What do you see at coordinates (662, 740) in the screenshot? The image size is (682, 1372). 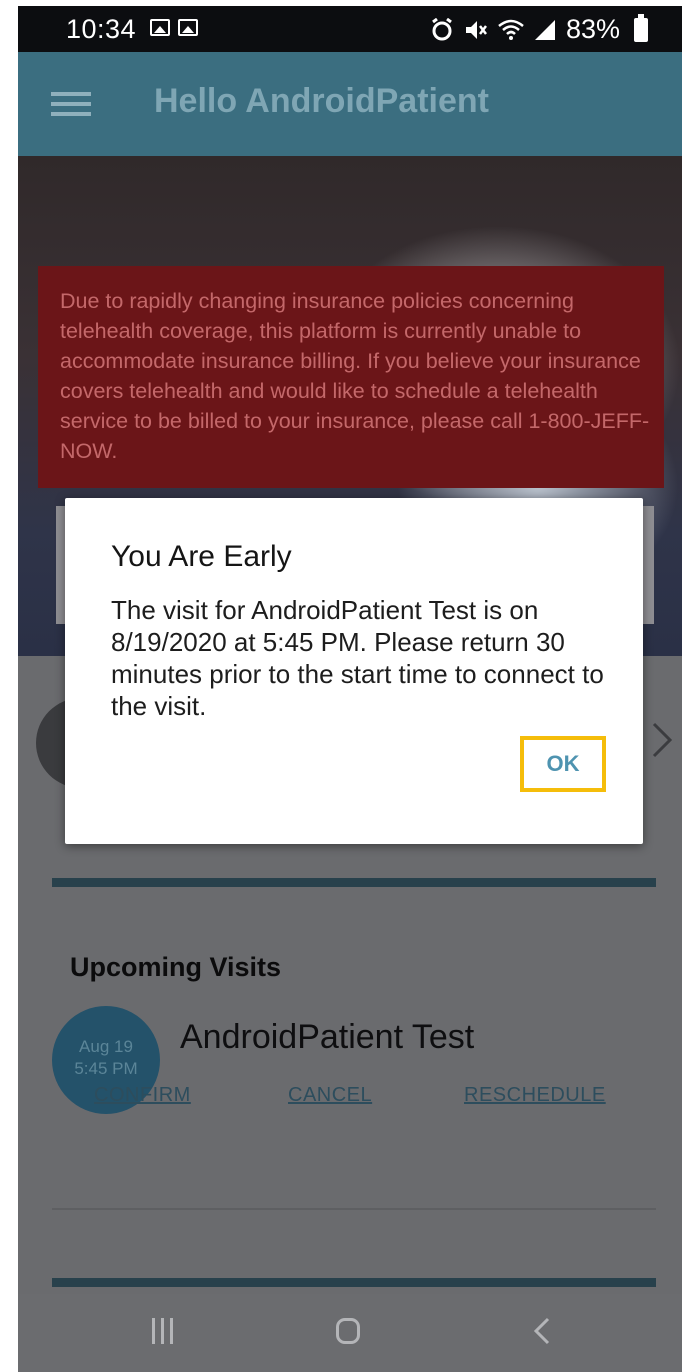 I see `chevron-right-icon` at bounding box center [662, 740].